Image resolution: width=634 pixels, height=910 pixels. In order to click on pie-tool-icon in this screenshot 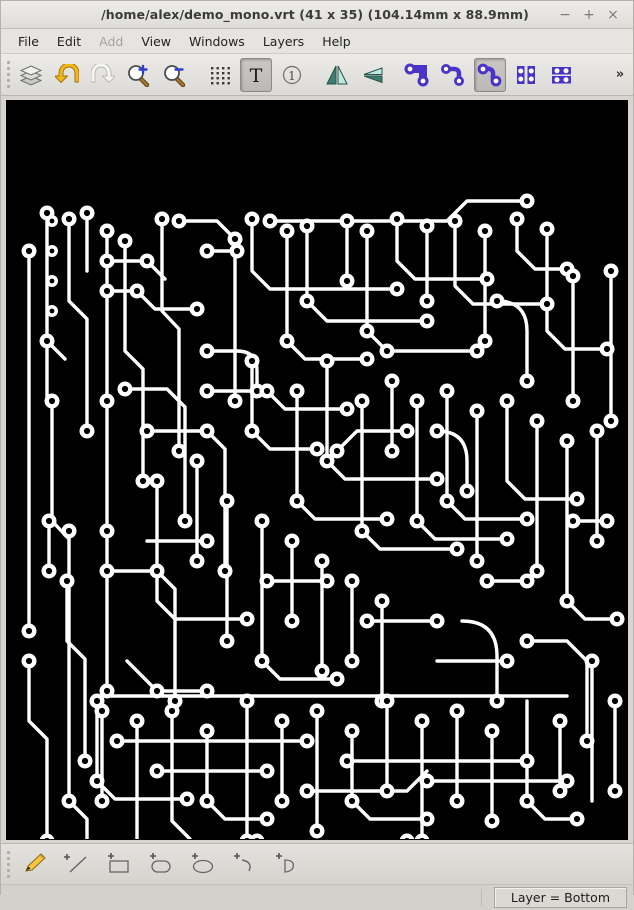, I will do `click(286, 864)`.